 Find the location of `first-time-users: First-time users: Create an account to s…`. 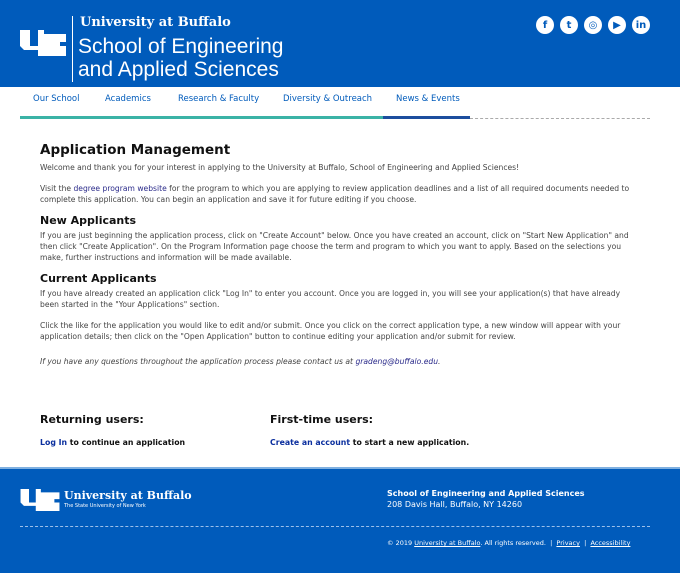

first-time-users: First-time users: Create an account to s… is located at coordinates (400, 430).